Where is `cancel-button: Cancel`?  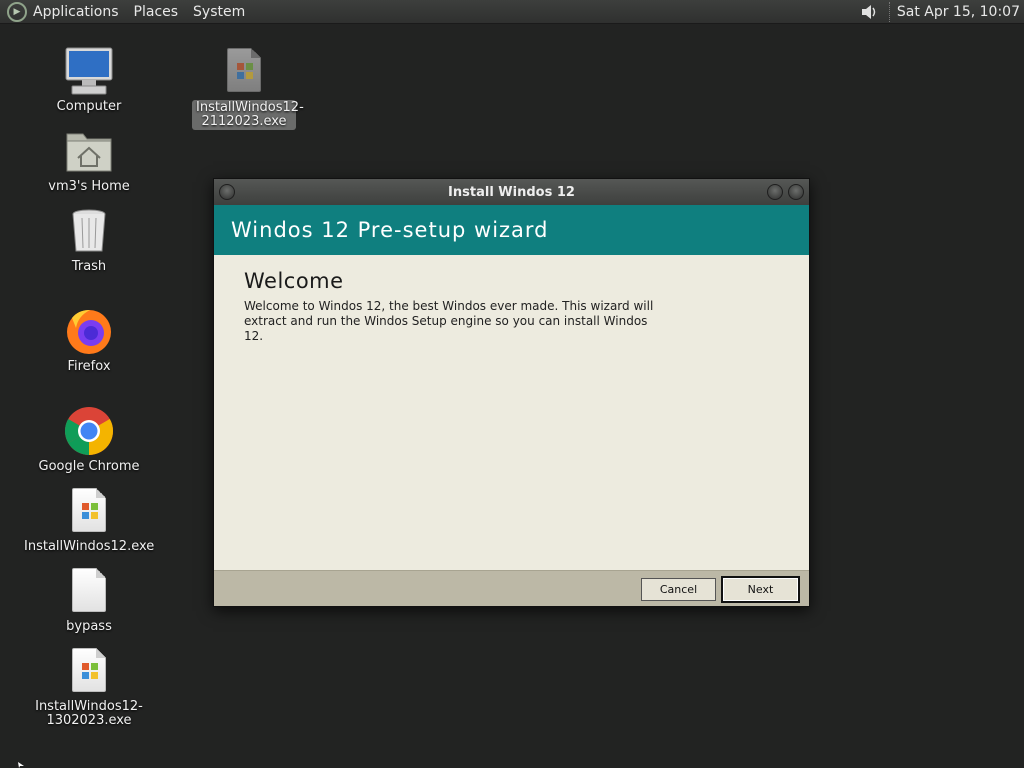 cancel-button: Cancel is located at coordinates (678, 589).